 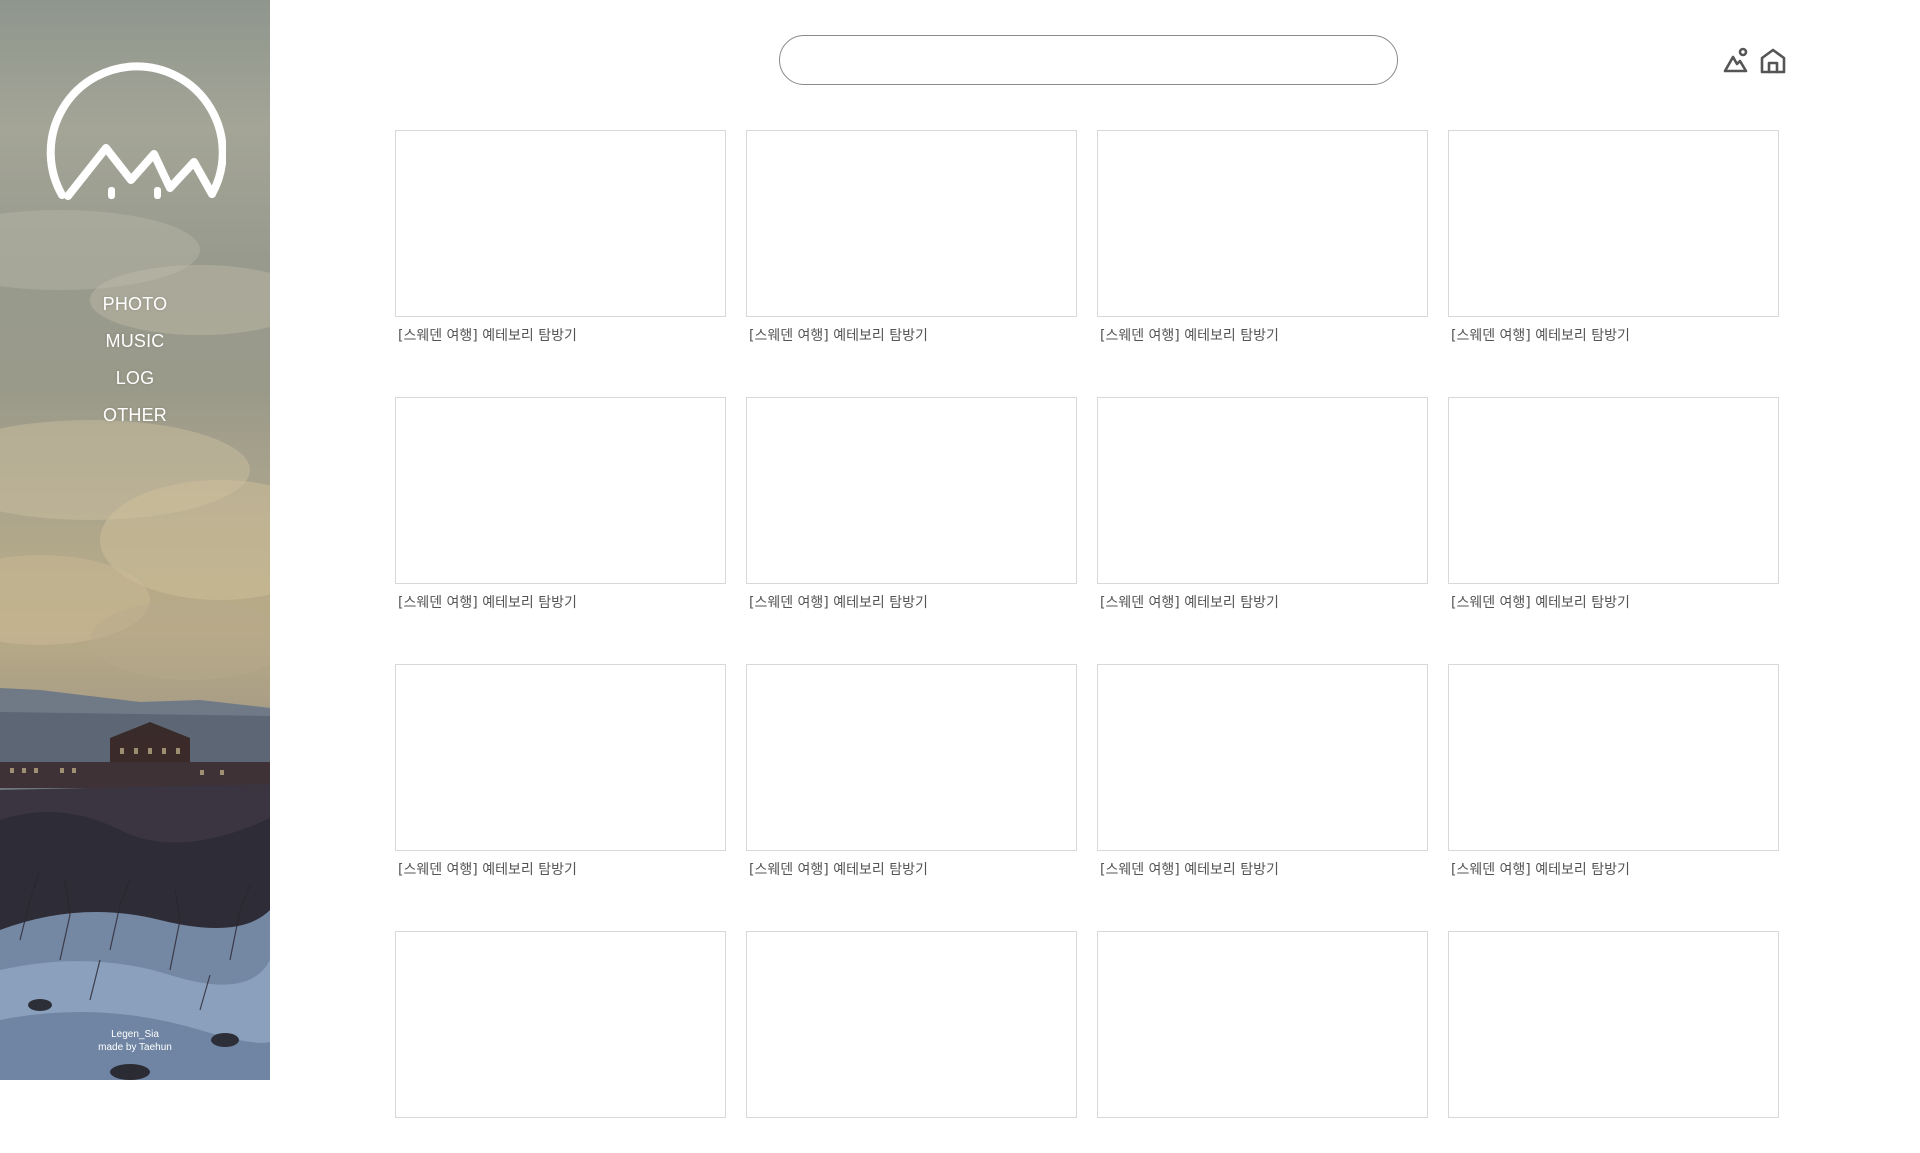 I want to click on nav-item-photo: PHOTO, so click(x=135, y=304).